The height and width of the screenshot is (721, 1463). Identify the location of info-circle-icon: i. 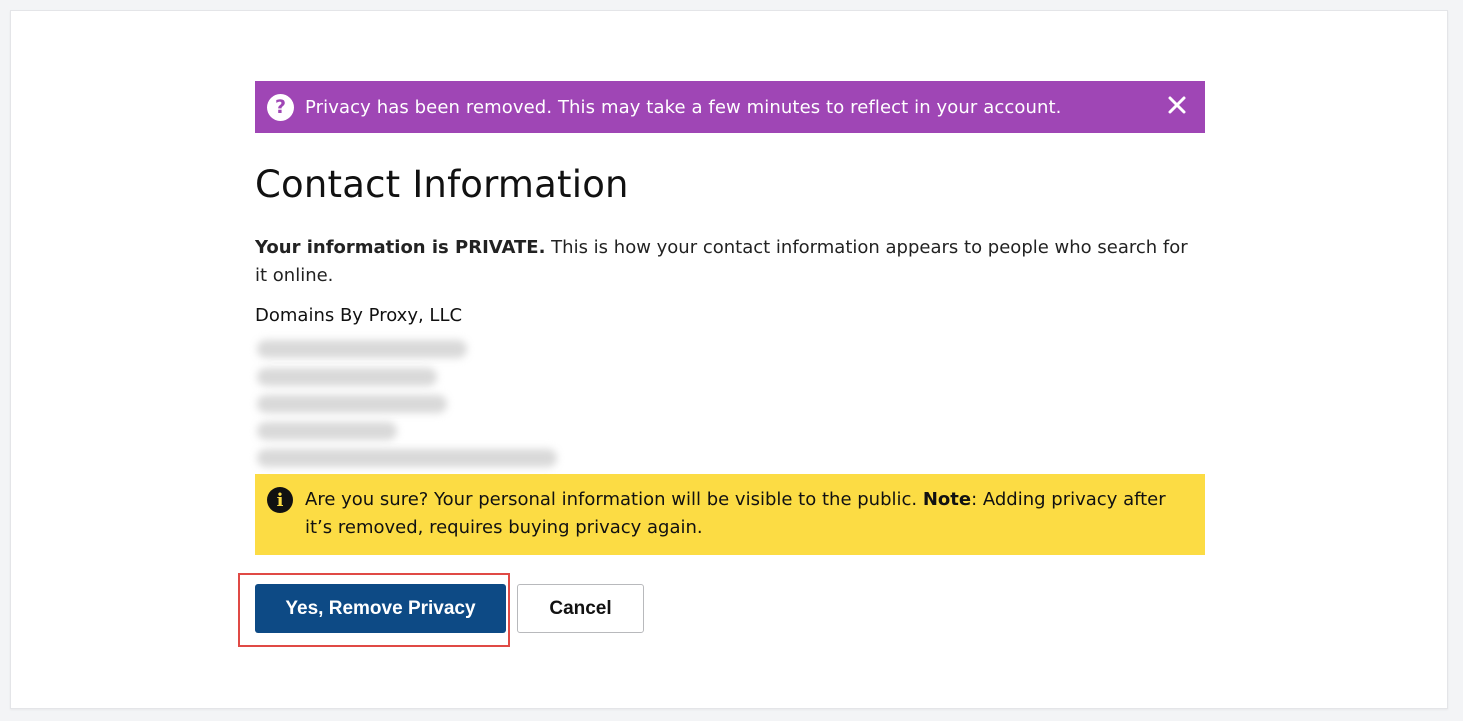
(280, 500).